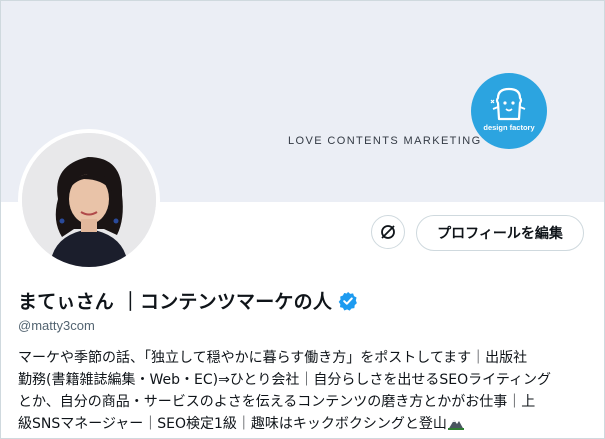 Image resolution: width=605 pixels, height=439 pixels. What do you see at coordinates (277, 402) in the screenshot?
I see `bio-line: とか、自分の商品・サービスのよさを伝えるコンテンツの磨き方とかがお仕事｜上` at bounding box center [277, 402].